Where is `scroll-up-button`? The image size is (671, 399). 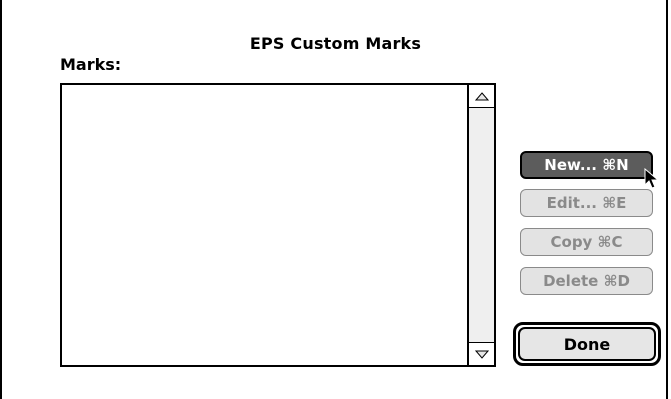
scroll-up-button is located at coordinates (481, 96).